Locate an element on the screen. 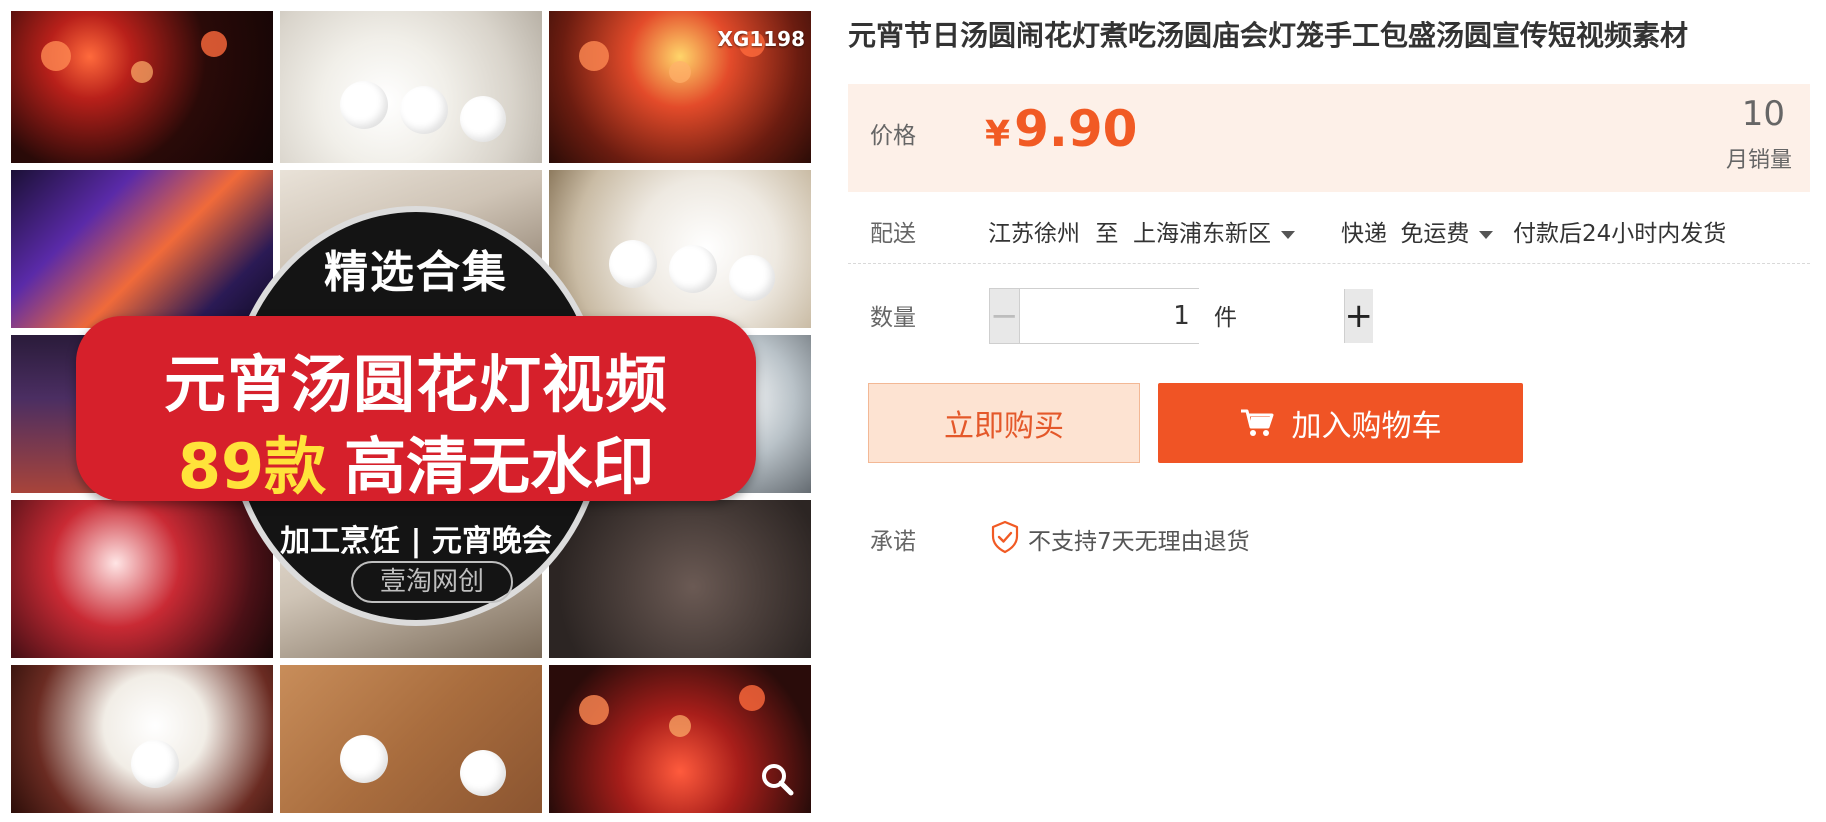 The height and width of the screenshot is (822, 1826). price-amount: 9.90 is located at coordinates (1076, 129).